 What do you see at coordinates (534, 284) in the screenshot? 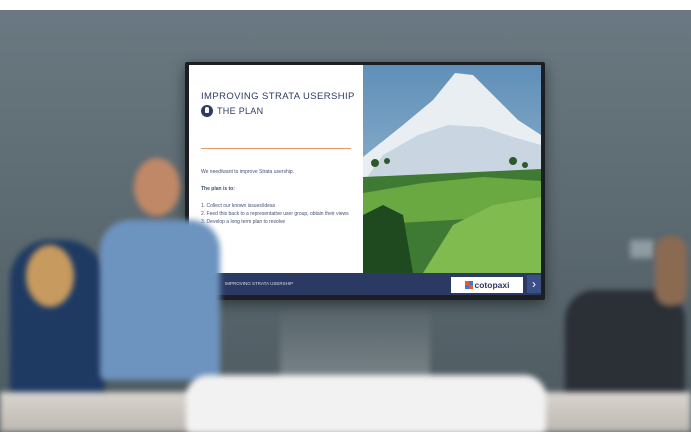
I see `next-slide-button: ›` at bounding box center [534, 284].